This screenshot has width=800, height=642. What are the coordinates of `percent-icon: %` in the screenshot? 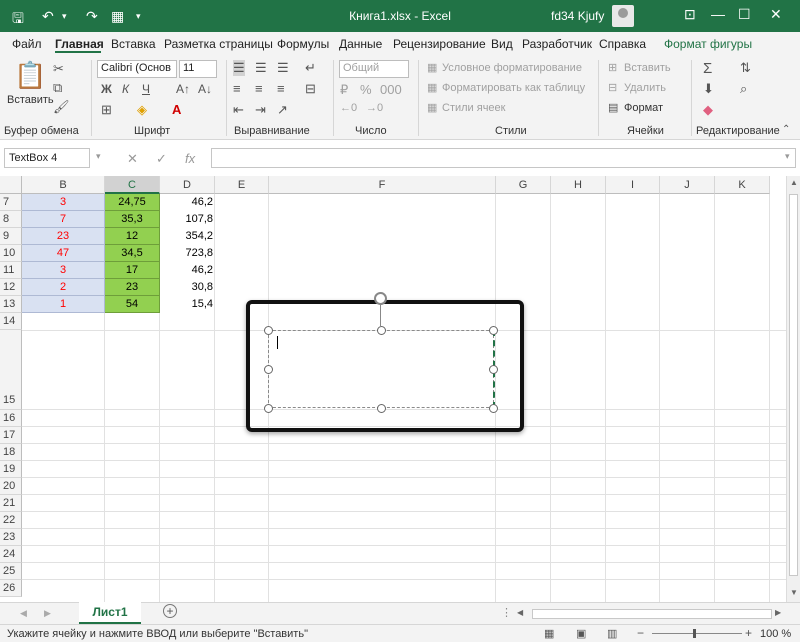 It's located at (366, 89).